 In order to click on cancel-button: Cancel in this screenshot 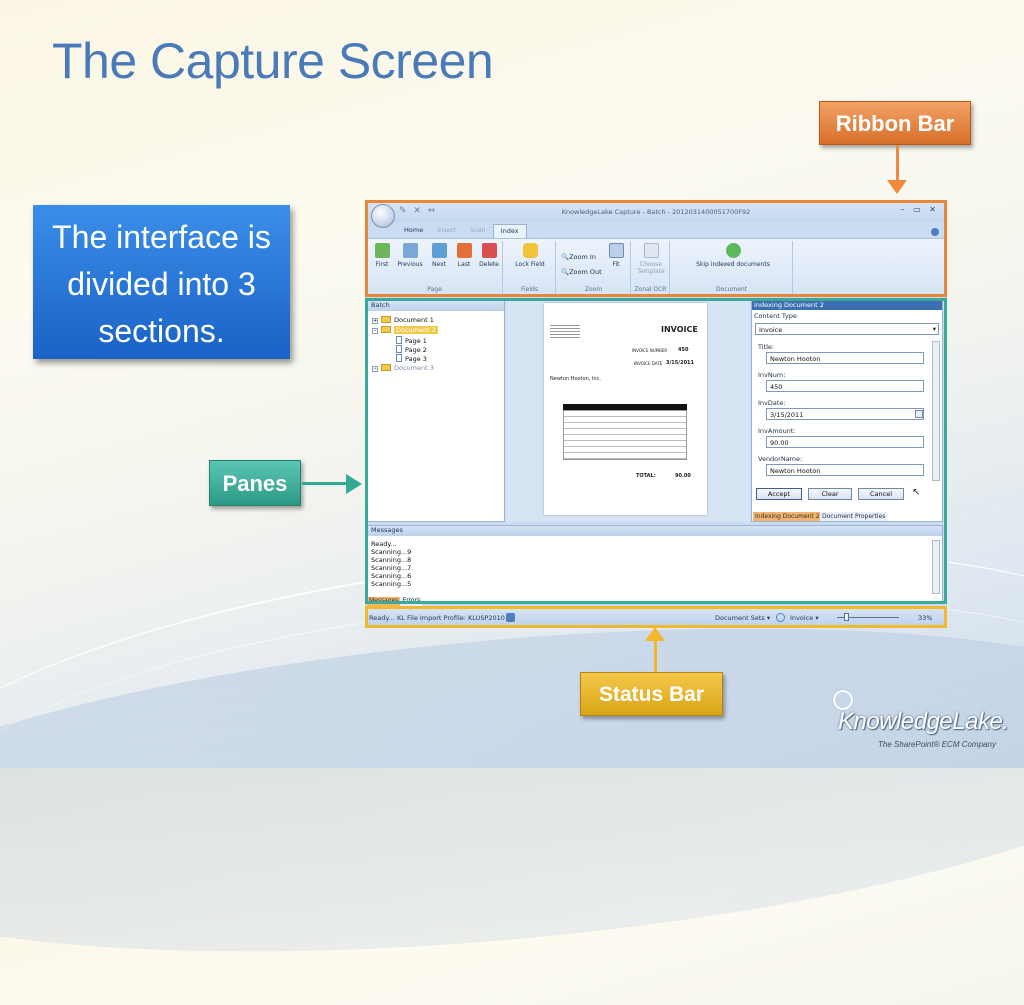, I will do `click(881, 494)`.